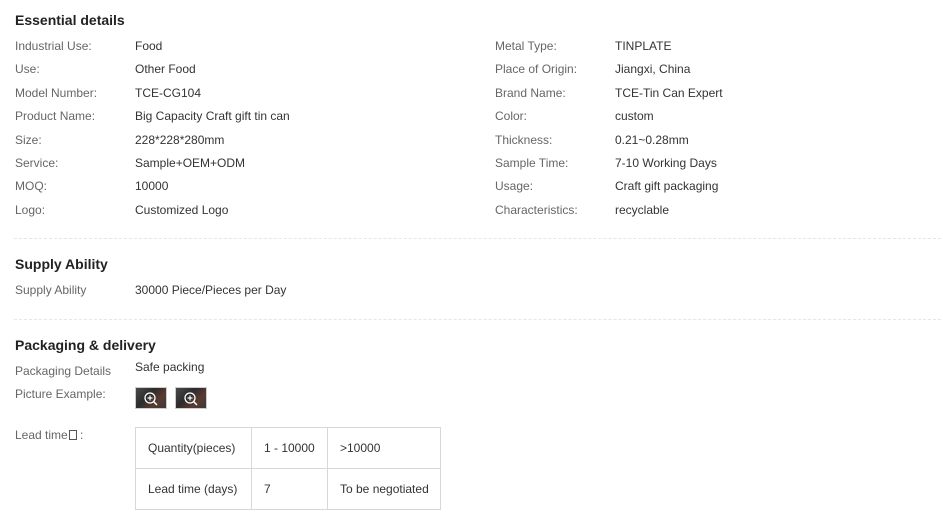 The width and height of the screenshot is (943, 526). I want to click on detail-label: Characteristics:, so click(536, 209).